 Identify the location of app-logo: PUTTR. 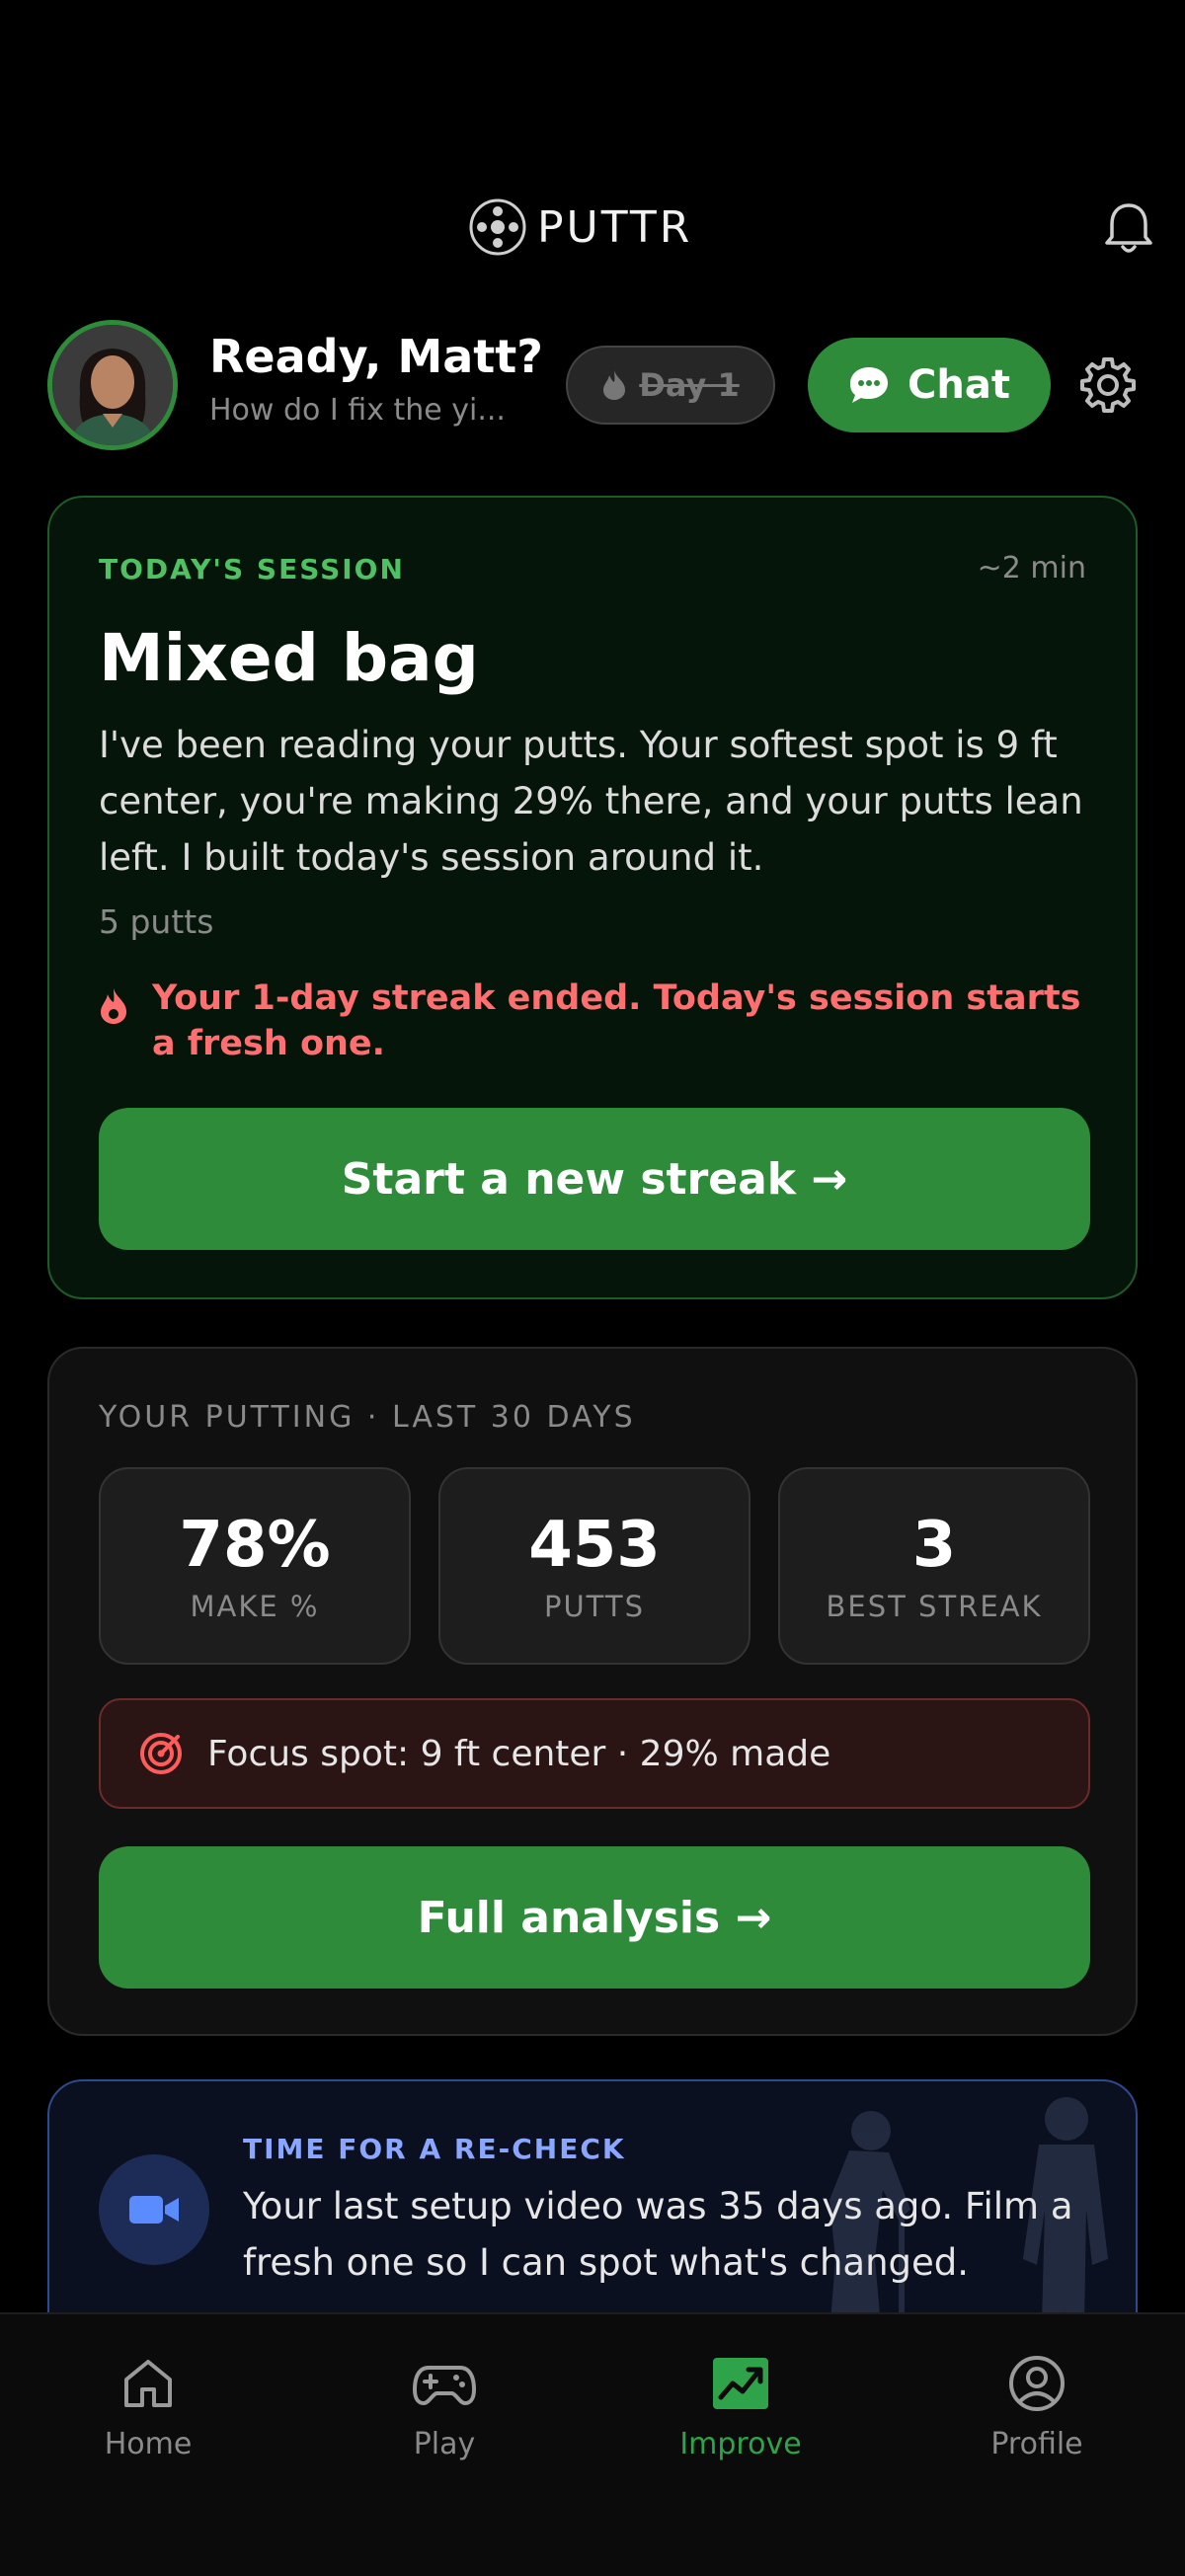
(580, 227).